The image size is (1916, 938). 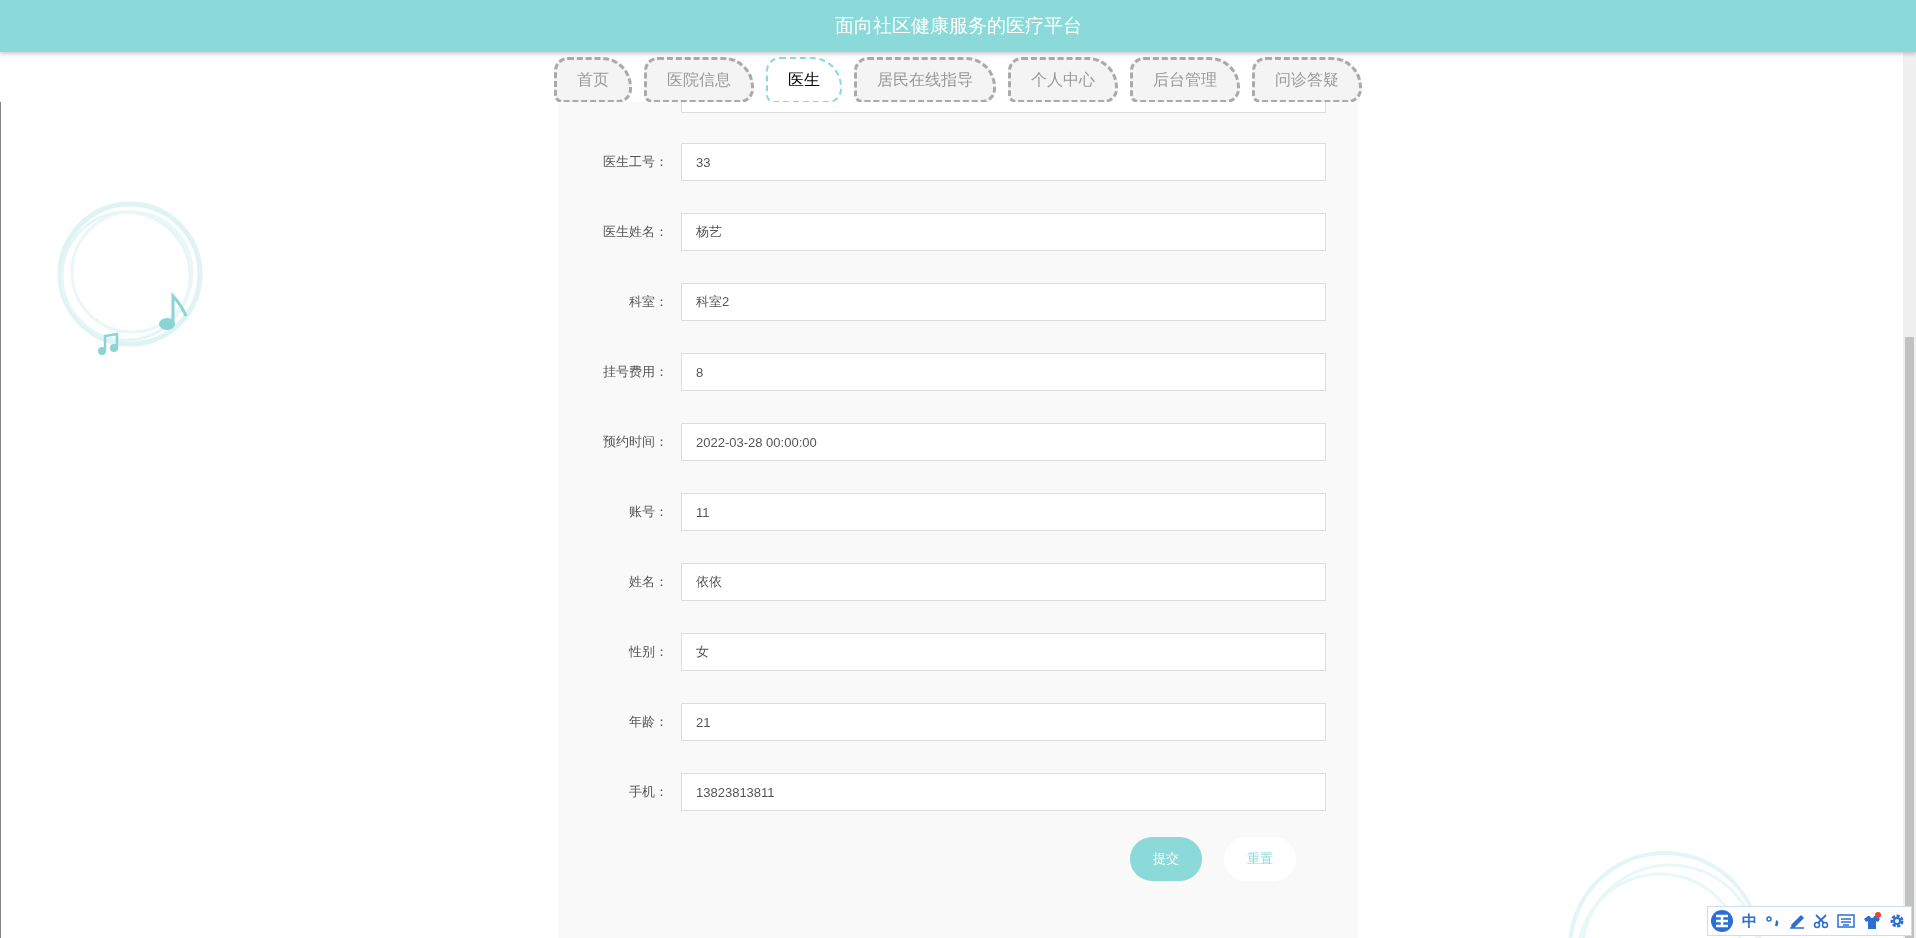 I want to click on input-field: 杨艺, so click(x=1003, y=232).